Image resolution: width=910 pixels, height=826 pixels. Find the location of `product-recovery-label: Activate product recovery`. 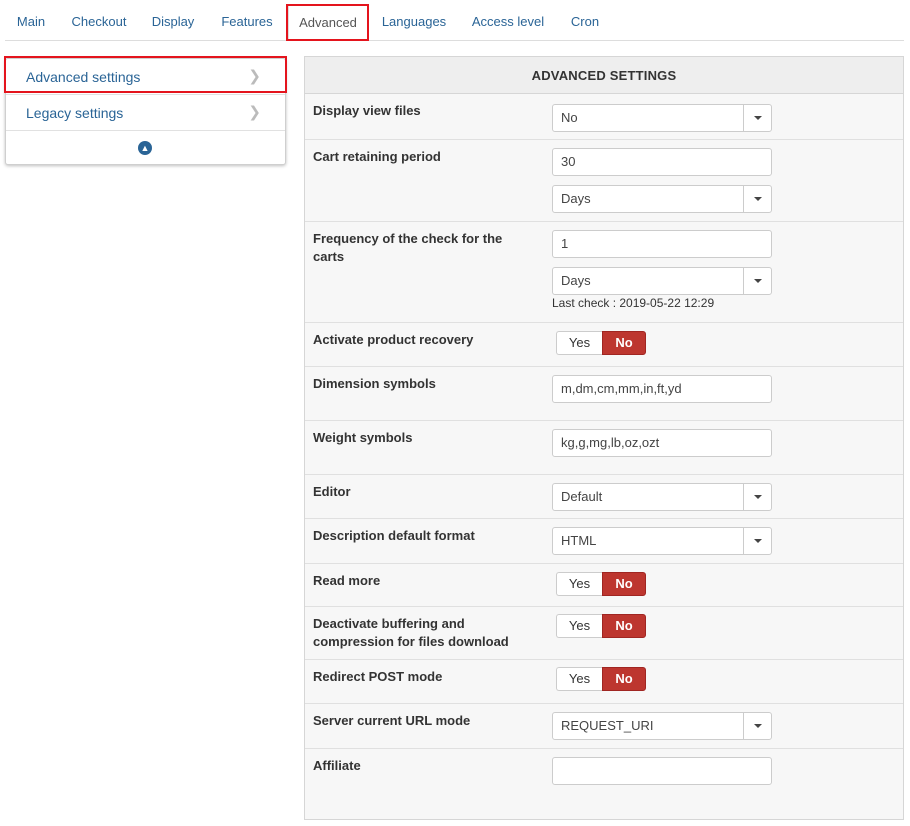

product-recovery-label: Activate product recovery is located at coordinates (393, 339).